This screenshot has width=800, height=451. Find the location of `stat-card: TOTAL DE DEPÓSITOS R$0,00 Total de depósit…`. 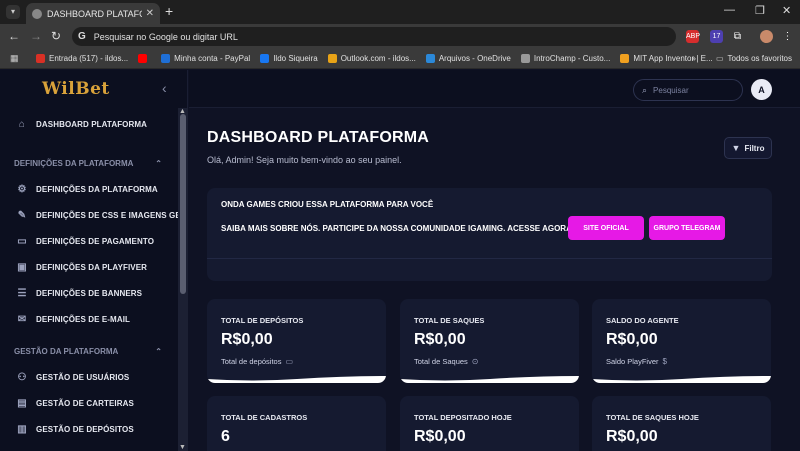

stat-card: TOTAL DE DEPÓSITOS R$0,00 Total de depósit… is located at coordinates (296, 341).